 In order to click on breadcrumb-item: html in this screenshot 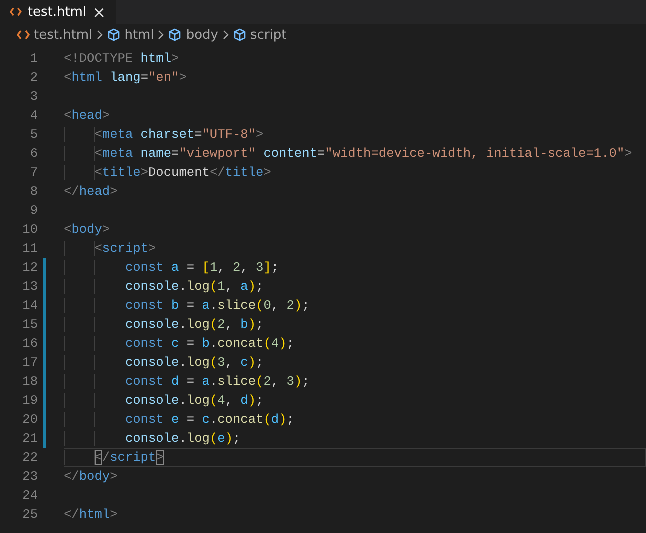, I will do `click(130, 35)`.